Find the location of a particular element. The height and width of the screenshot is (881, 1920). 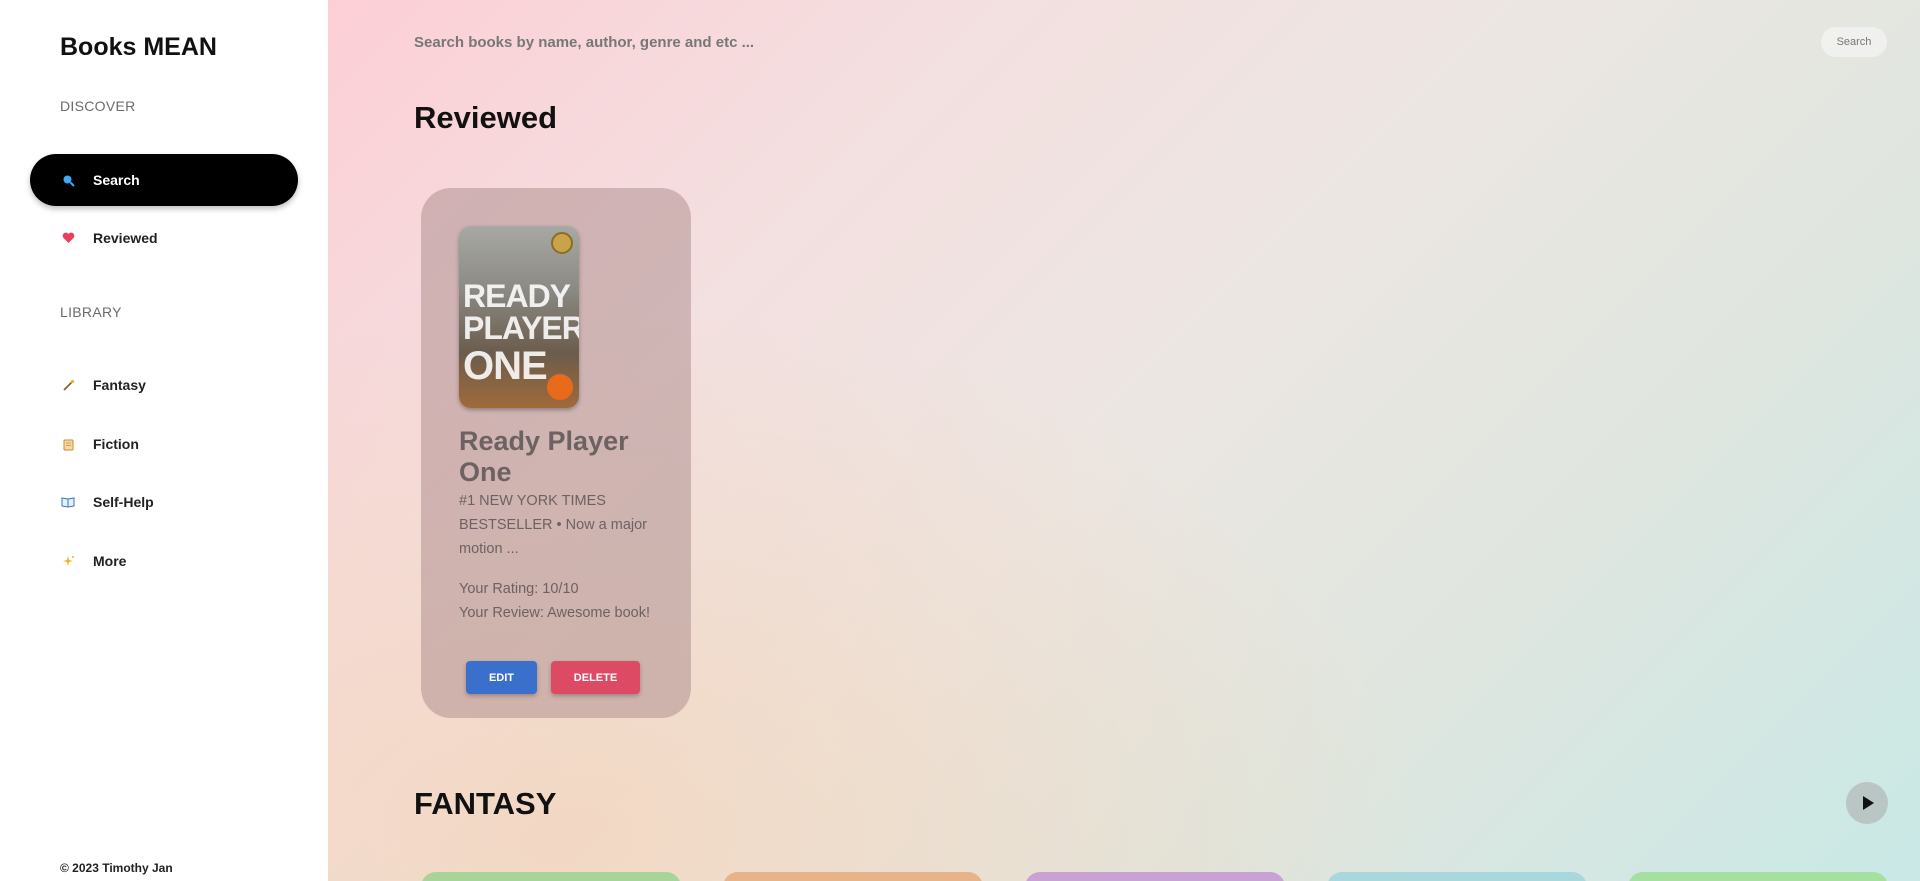

footer-copyright: © 2023 Timothy Jan is located at coordinates (116, 868).